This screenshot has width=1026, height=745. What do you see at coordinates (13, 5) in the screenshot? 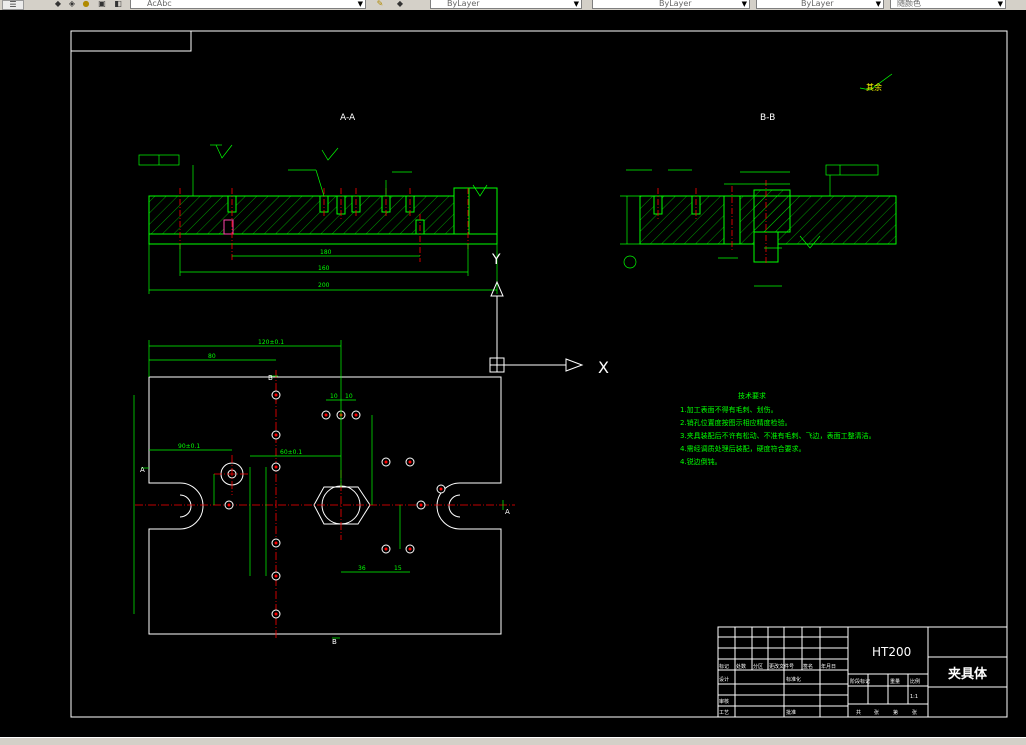
I see `layer-icon: ☰` at bounding box center [13, 5].